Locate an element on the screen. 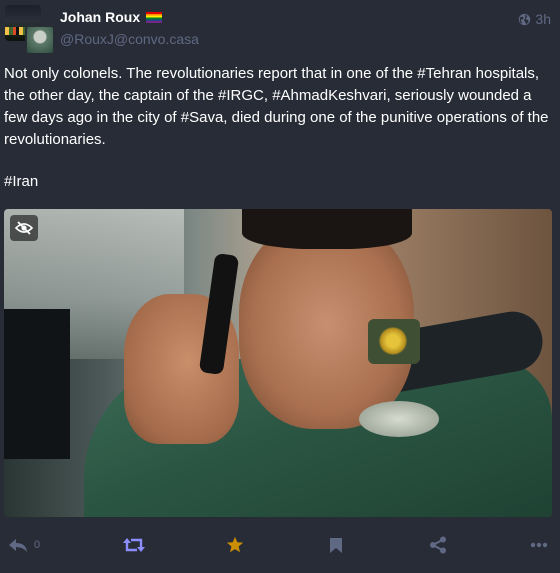 This screenshot has width=560, height=573. more-options-button is located at coordinates (539, 545).